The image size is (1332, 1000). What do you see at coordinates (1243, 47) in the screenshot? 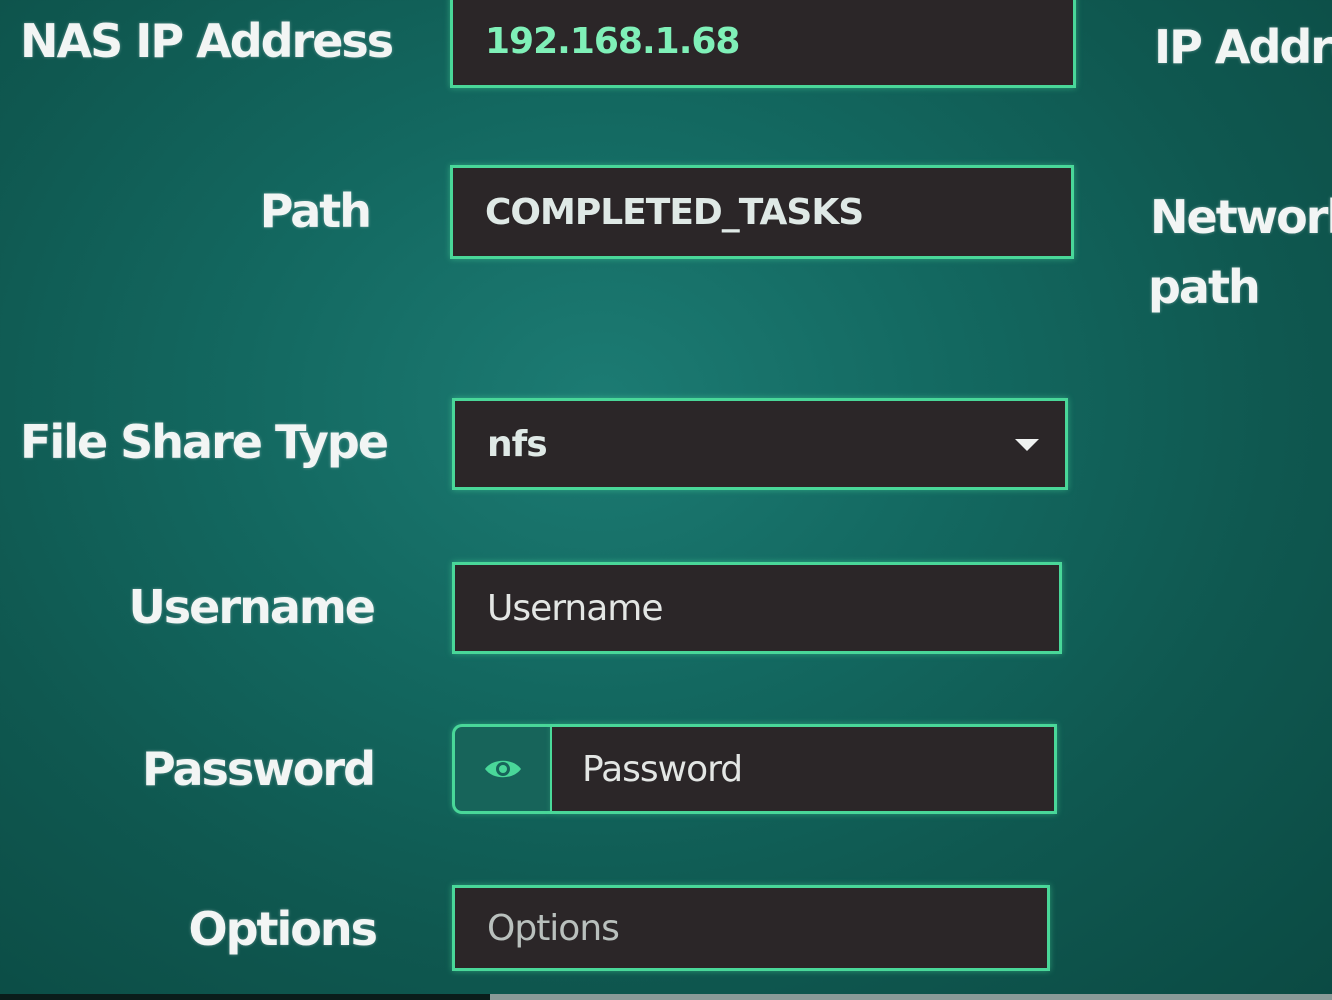
I see `ip-address-help-text: IP Addres` at bounding box center [1243, 47].